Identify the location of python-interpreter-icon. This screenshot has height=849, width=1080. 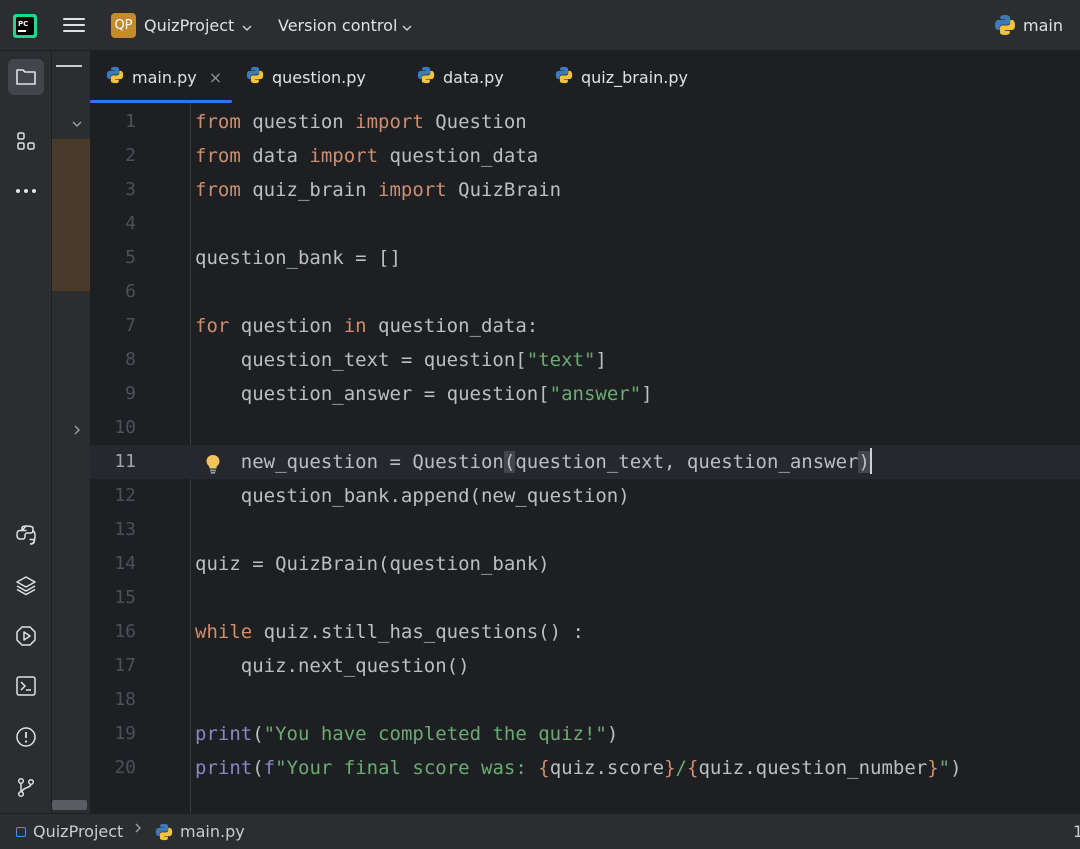
(1005, 27).